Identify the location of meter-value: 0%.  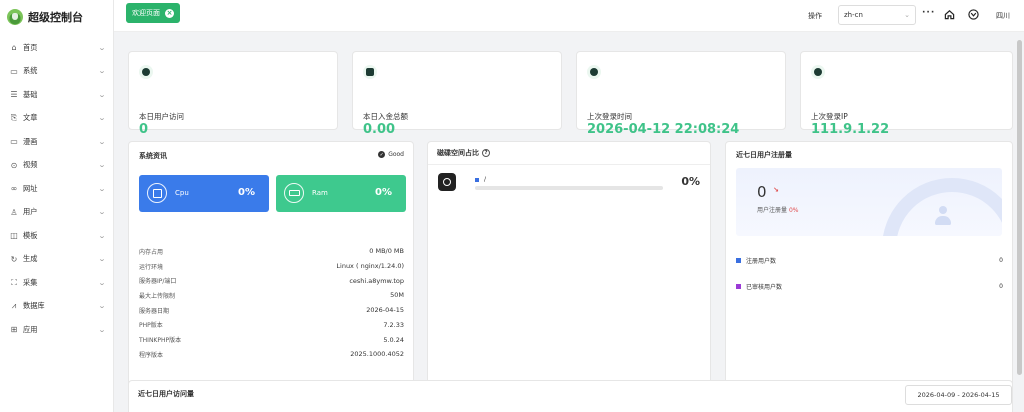
(246, 192).